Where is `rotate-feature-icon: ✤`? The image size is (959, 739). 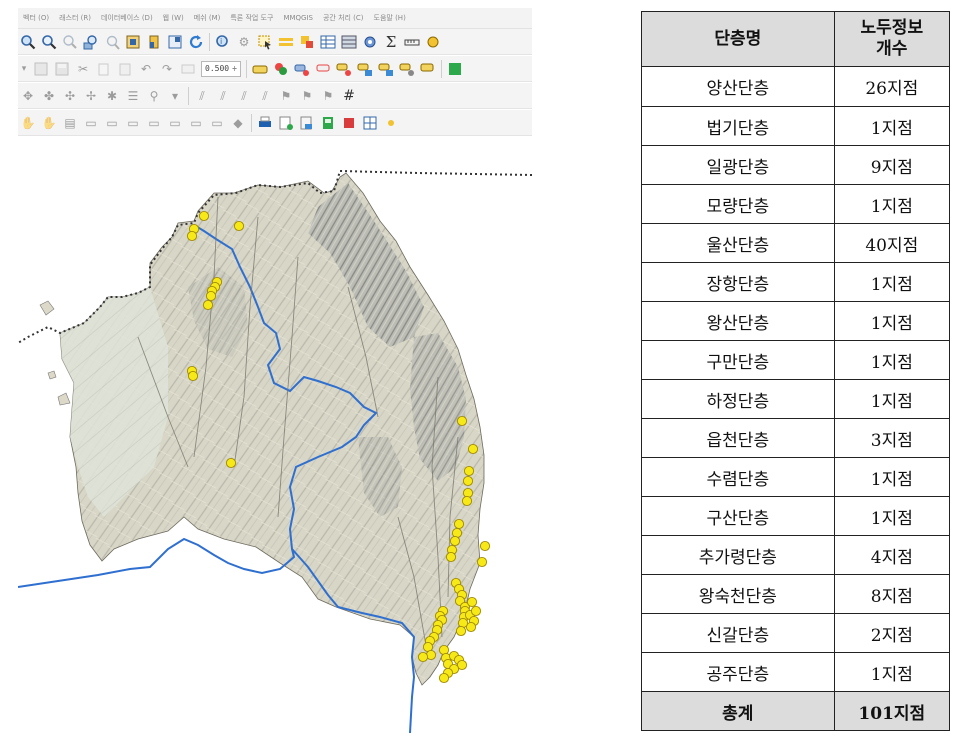
rotate-feature-icon: ✤ is located at coordinates (49, 96).